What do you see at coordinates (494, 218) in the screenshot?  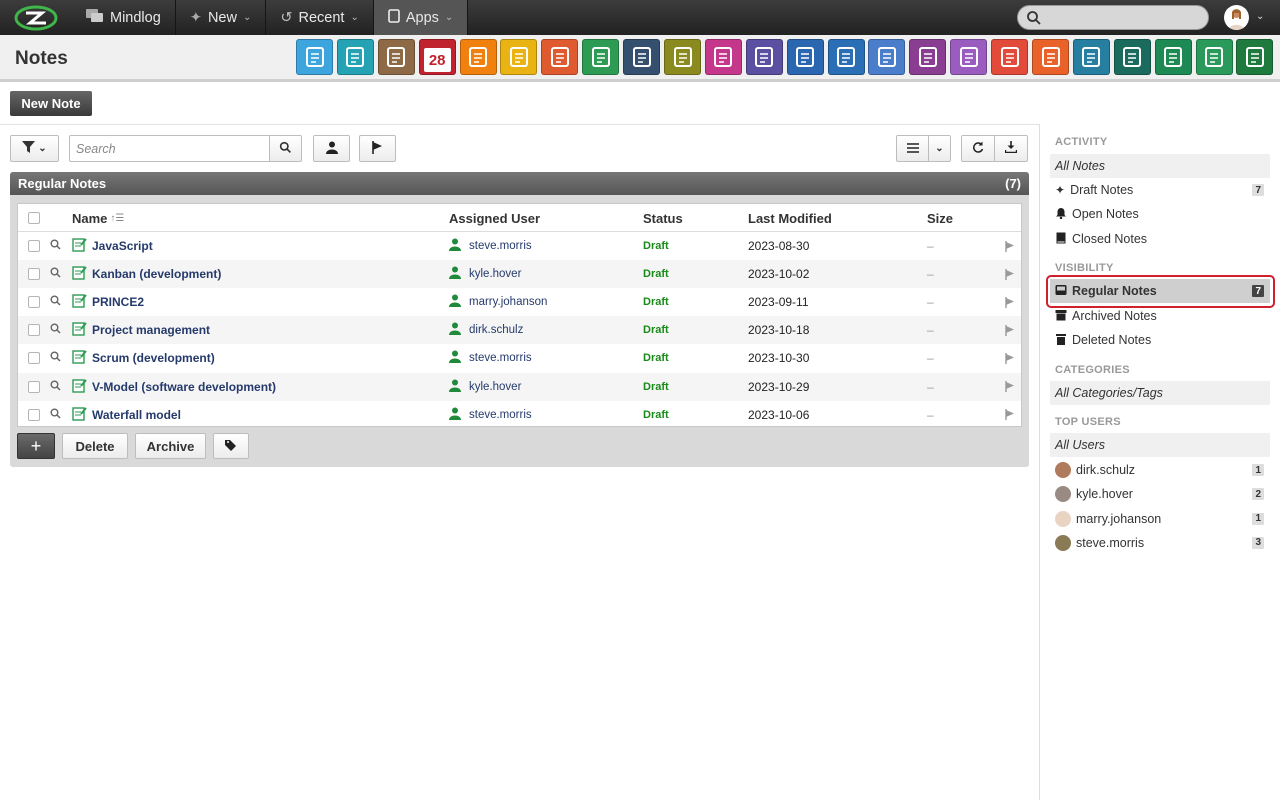 I see `column-user-header: Assigned User` at bounding box center [494, 218].